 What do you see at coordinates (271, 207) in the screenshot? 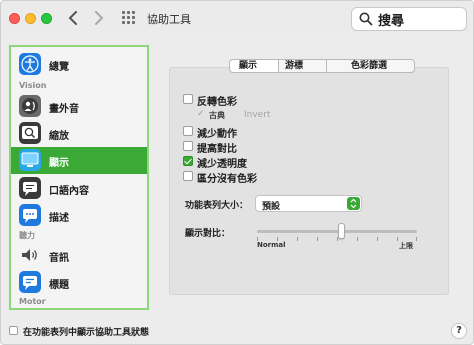
I see `menu-bar-size-value: 預設` at bounding box center [271, 207].